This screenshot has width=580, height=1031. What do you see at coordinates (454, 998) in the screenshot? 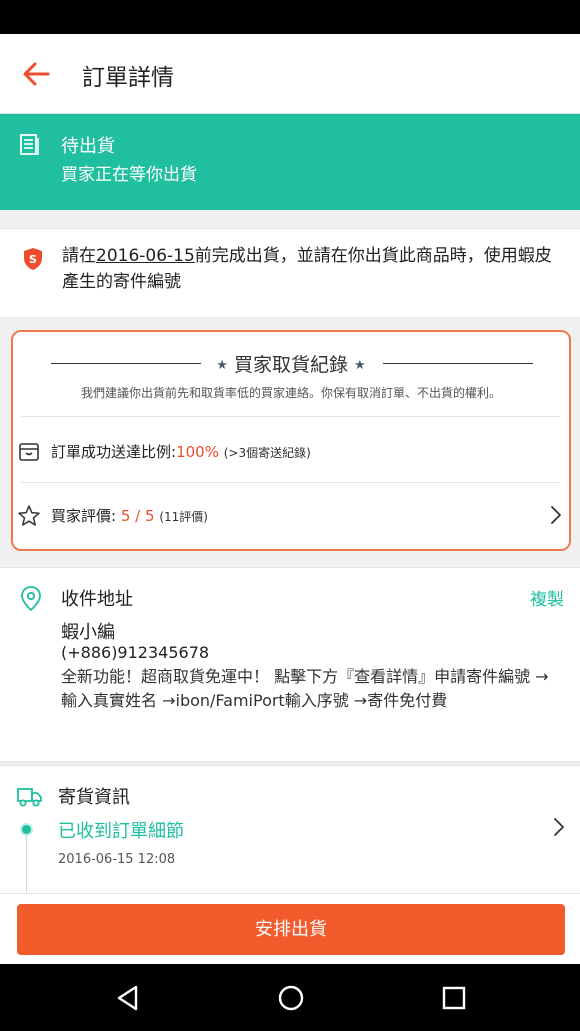
I see `nav-recents-icon` at bounding box center [454, 998].